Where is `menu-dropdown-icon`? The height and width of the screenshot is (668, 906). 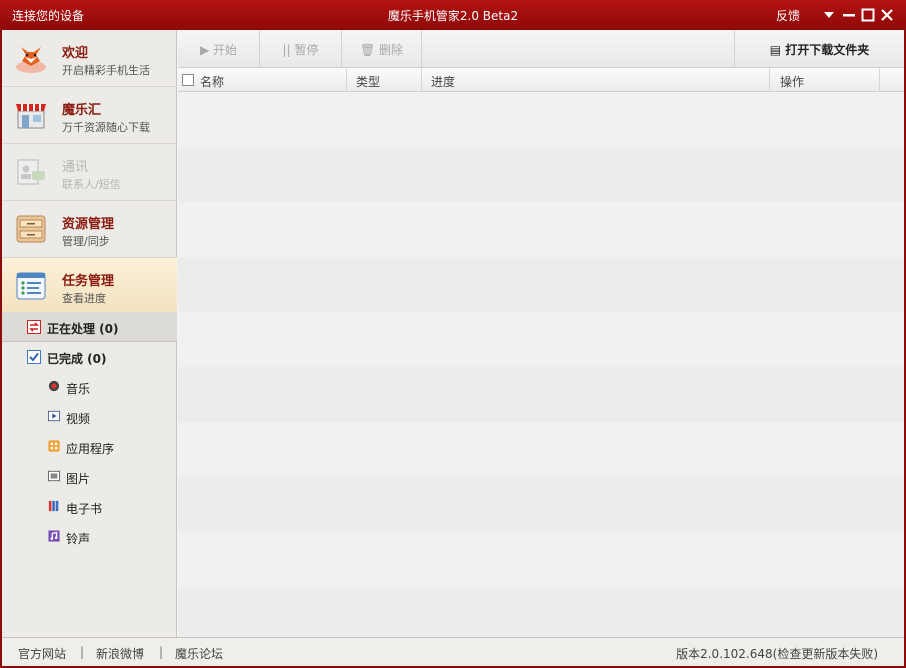 menu-dropdown-icon is located at coordinates (829, 15).